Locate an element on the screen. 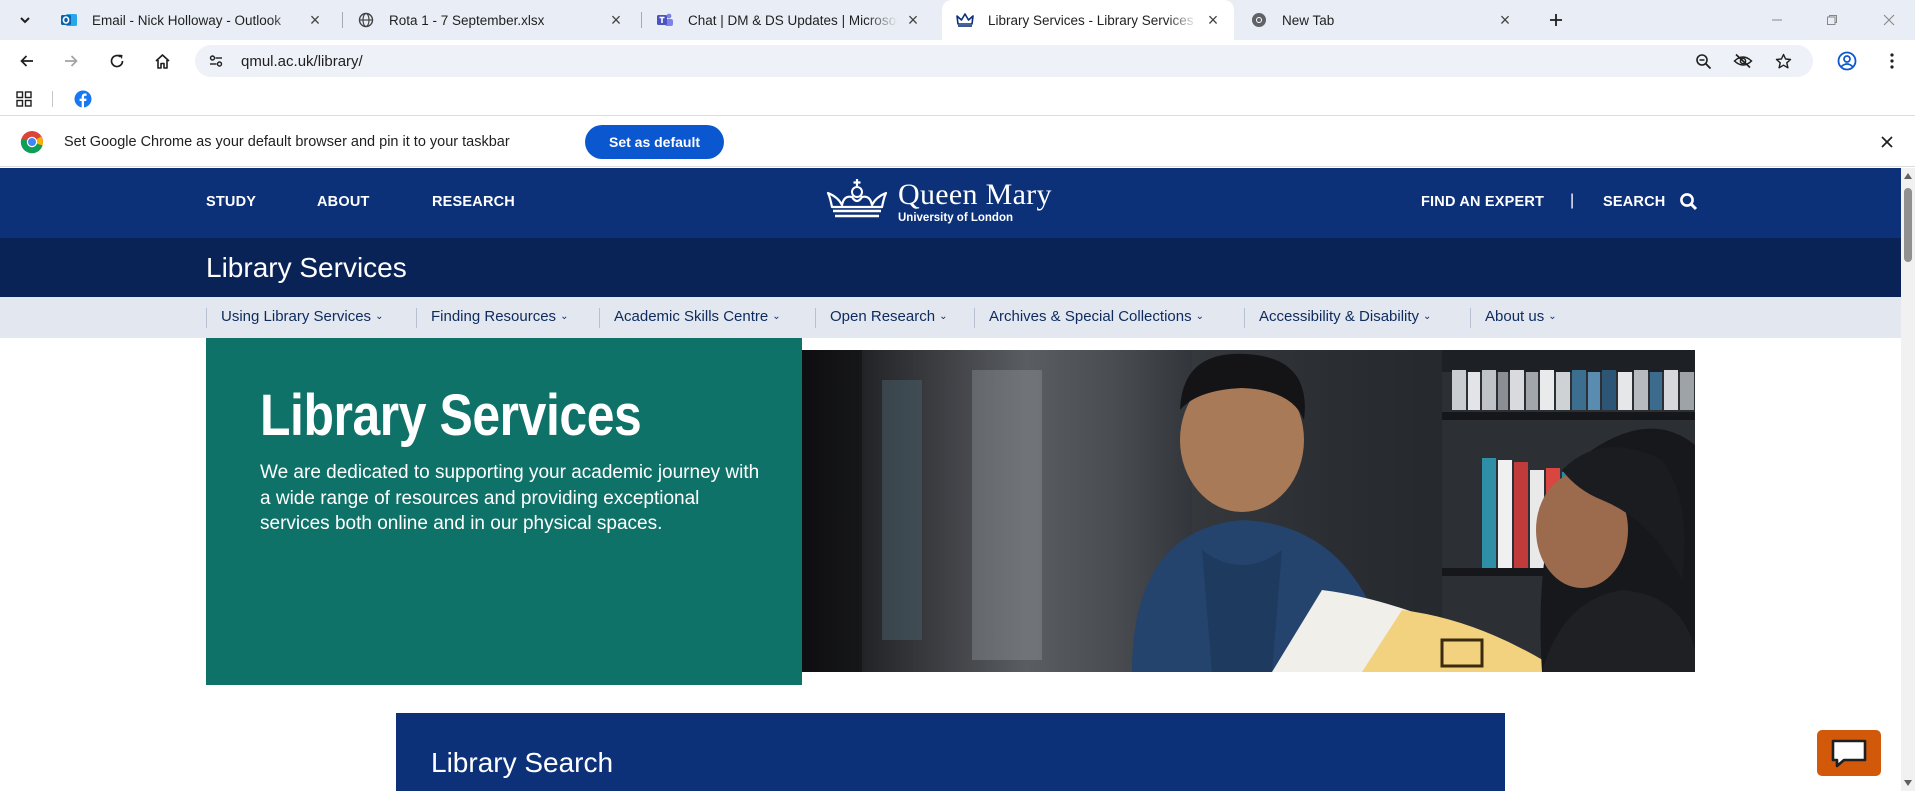  qm-logo-name: Queen Mary is located at coordinates (975, 194).